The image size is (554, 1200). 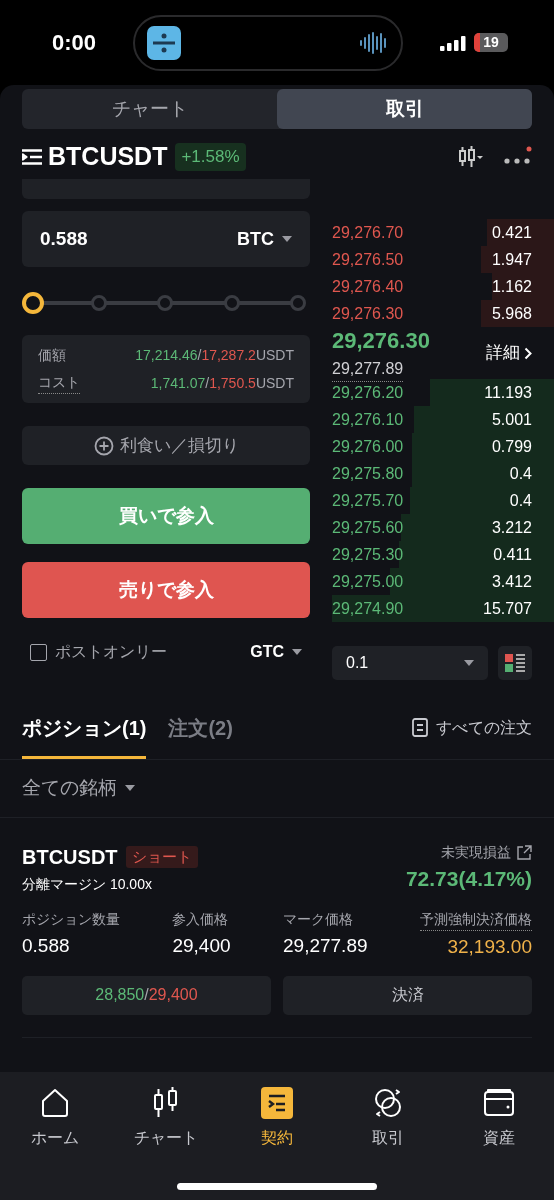 What do you see at coordinates (515, 663) in the screenshot?
I see `layout-icon` at bounding box center [515, 663].